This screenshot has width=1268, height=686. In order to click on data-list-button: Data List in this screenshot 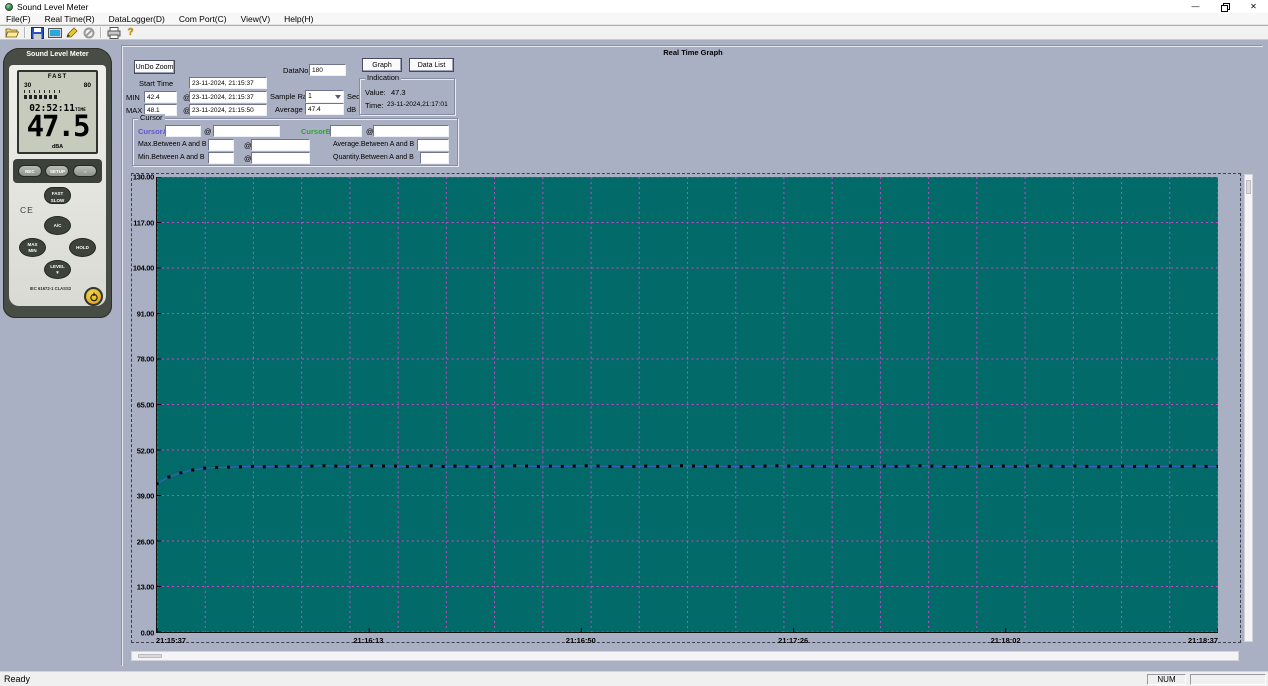, I will do `click(431, 65)`.